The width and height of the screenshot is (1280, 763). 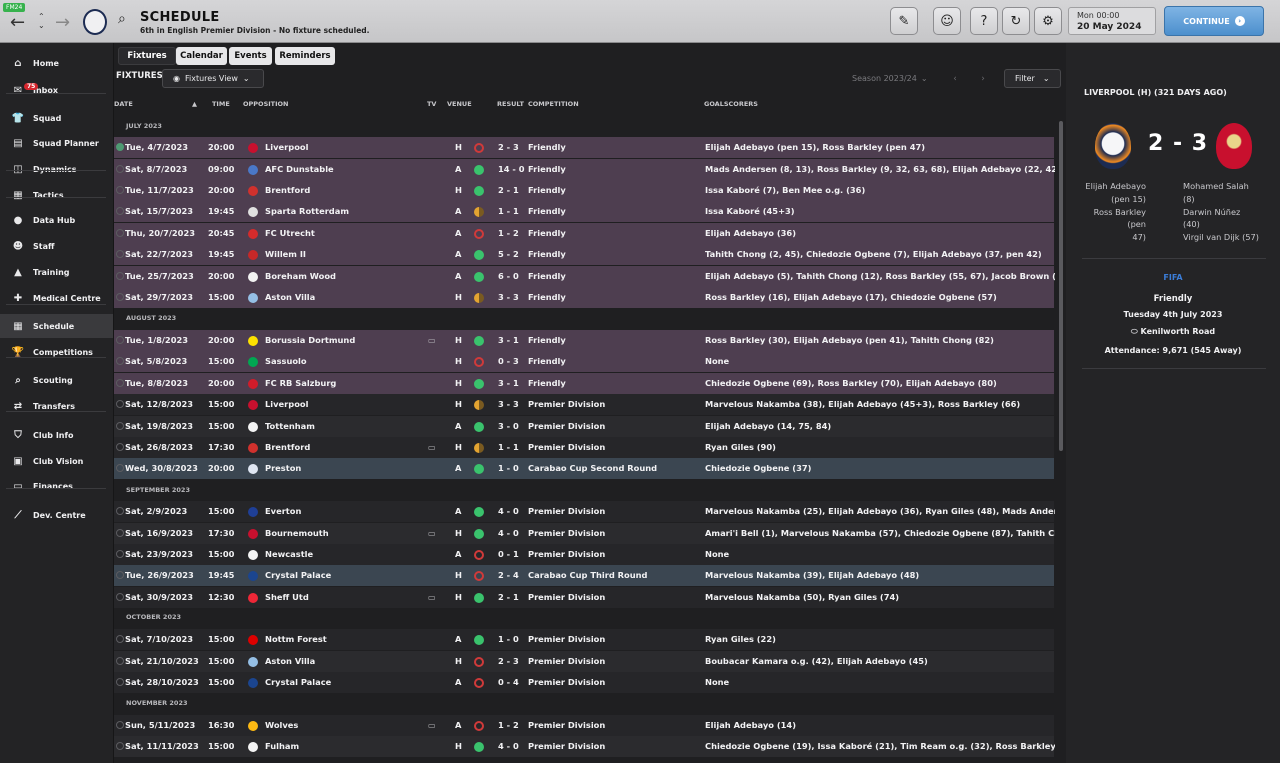 What do you see at coordinates (56, 298) in the screenshot?
I see `sidebar-item-medical-centre: ✚ Medical Centre` at bounding box center [56, 298].